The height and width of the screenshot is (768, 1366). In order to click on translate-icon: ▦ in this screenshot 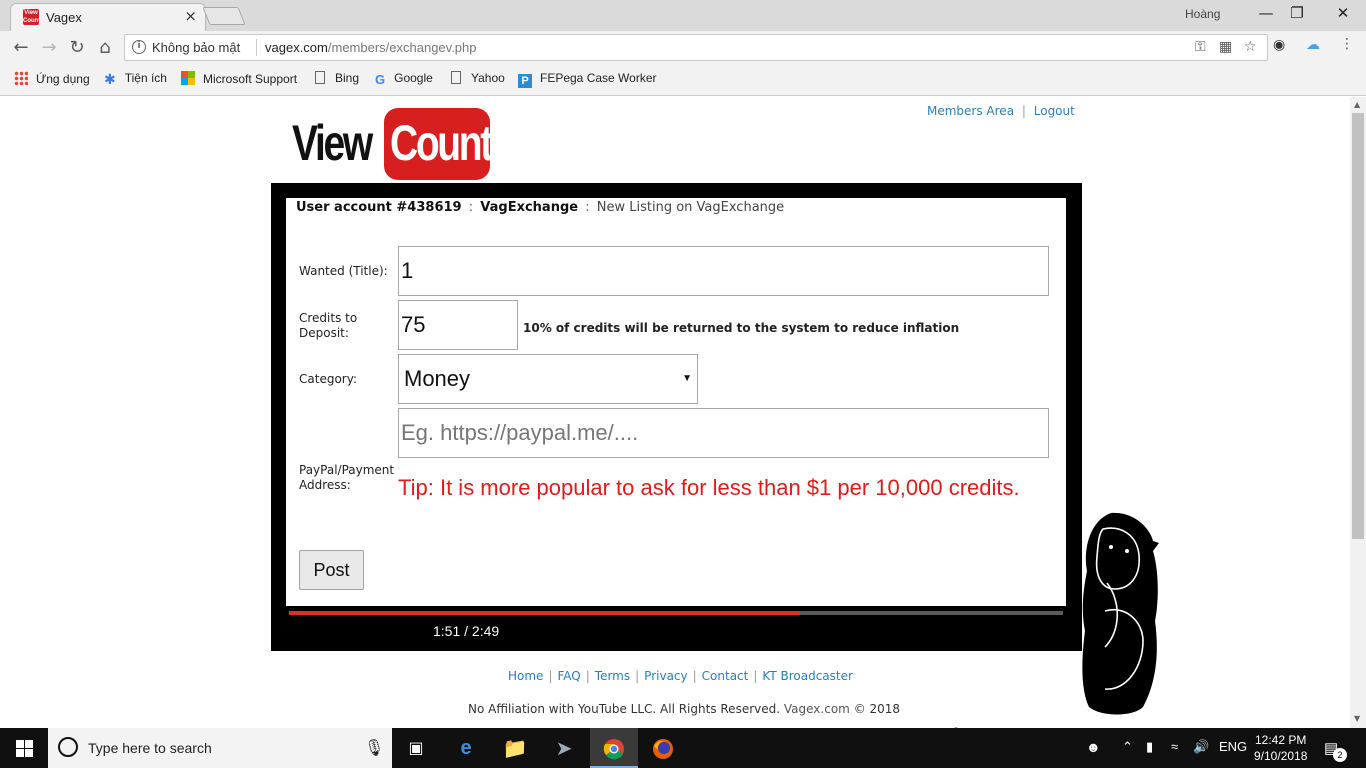, I will do `click(1225, 47)`.